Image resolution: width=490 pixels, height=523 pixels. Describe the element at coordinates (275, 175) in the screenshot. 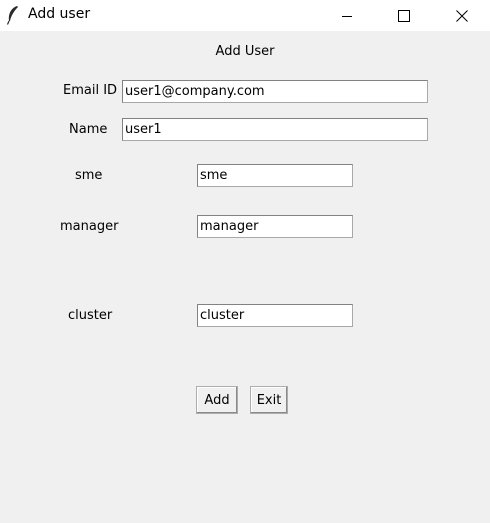

I see `sme-field: sme` at that location.